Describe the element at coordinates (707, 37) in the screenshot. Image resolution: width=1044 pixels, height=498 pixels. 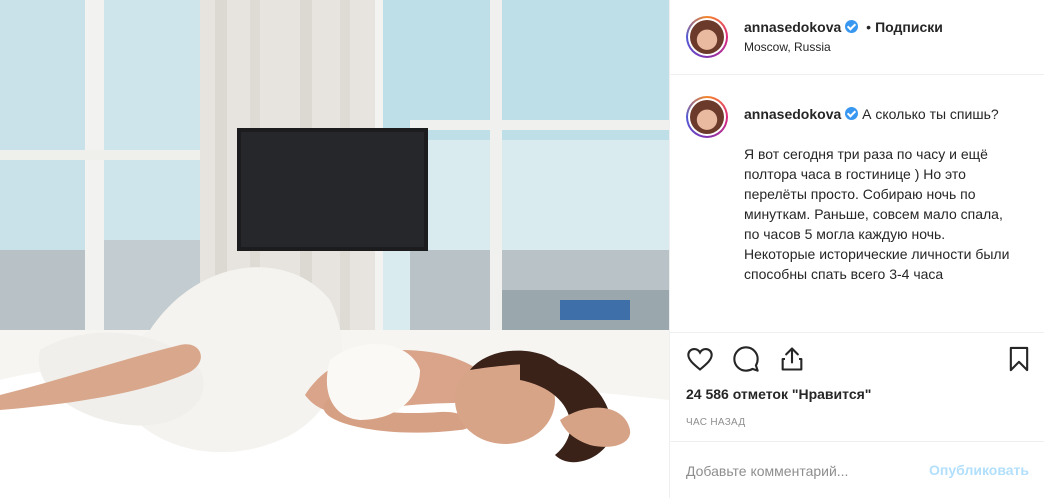
I see `author-avatar` at that location.